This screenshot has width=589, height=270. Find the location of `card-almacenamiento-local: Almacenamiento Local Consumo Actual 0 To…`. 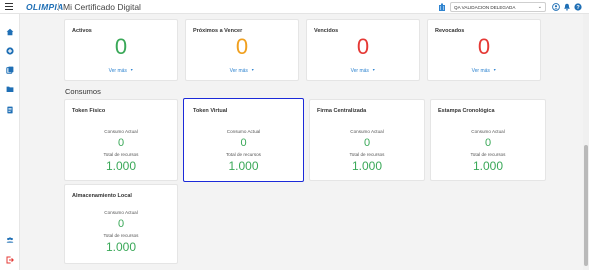

card-almacenamiento-local: Almacenamiento Local Consumo Actual 0 To… is located at coordinates (121, 224).